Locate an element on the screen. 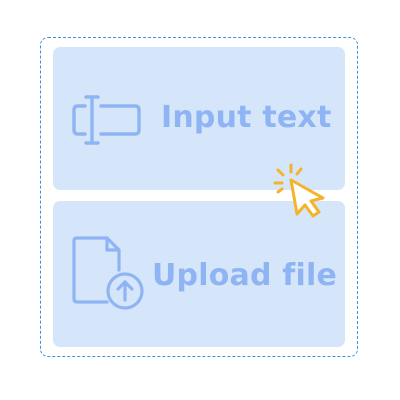 The height and width of the screenshot is (400, 400). input-text-label: Input text is located at coordinates (246, 117).